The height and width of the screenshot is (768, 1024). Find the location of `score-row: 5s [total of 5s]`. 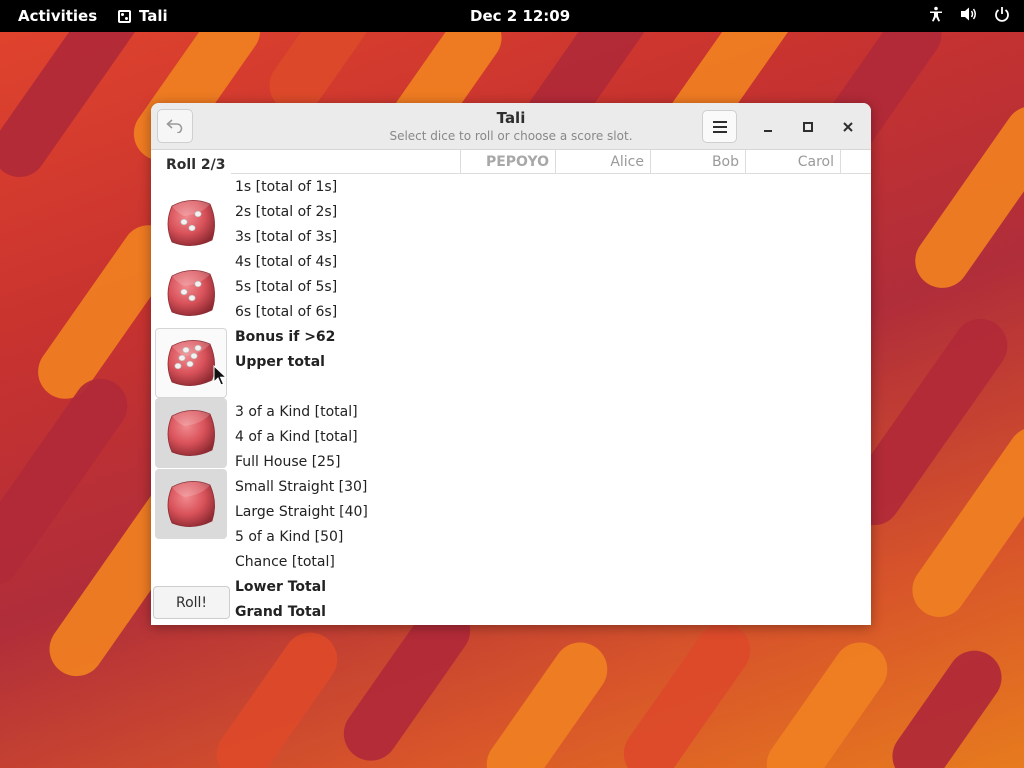

score-row: 5s [total of 5s] is located at coordinates (301, 287).